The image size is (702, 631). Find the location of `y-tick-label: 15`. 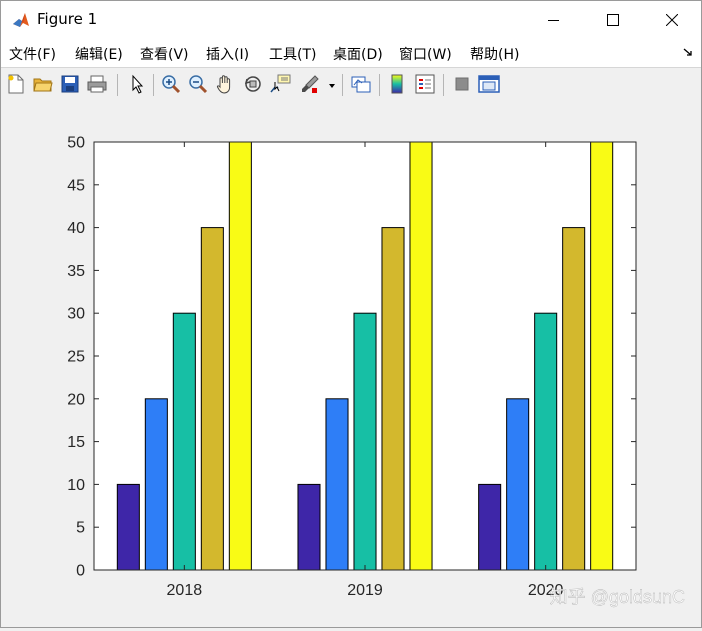

y-tick-label: 15 is located at coordinates (76, 442).